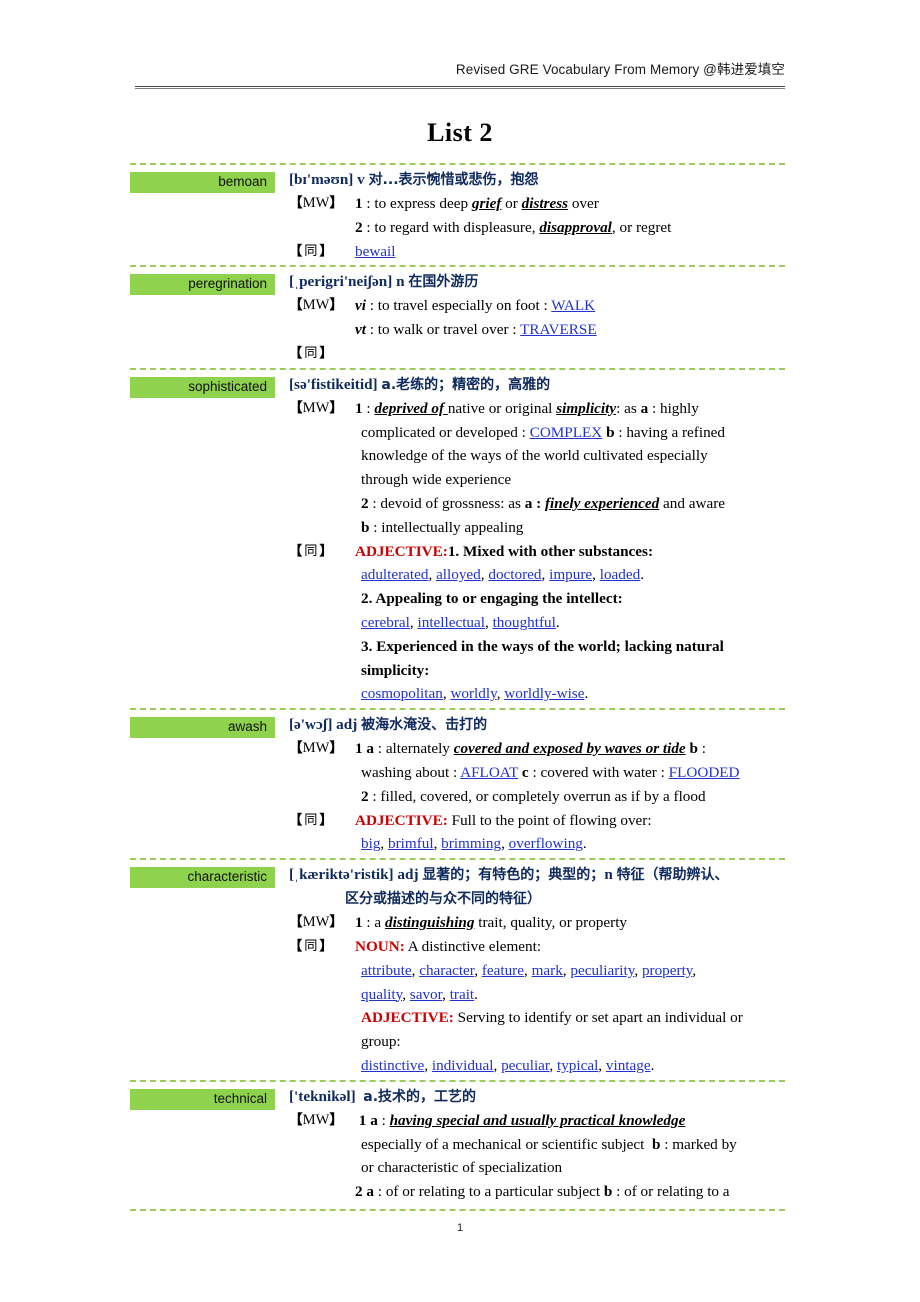 This screenshot has width=920, height=1302. What do you see at coordinates (608, 875) in the screenshot?
I see `part-of-speech-2: n` at bounding box center [608, 875].